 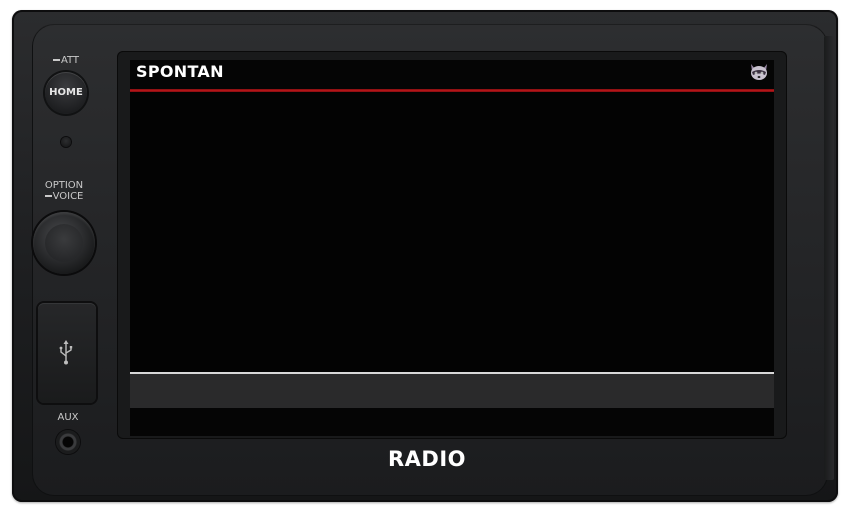 What do you see at coordinates (452, 422) in the screenshot?
I see `bottom-strip` at bounding box center [452, 422].